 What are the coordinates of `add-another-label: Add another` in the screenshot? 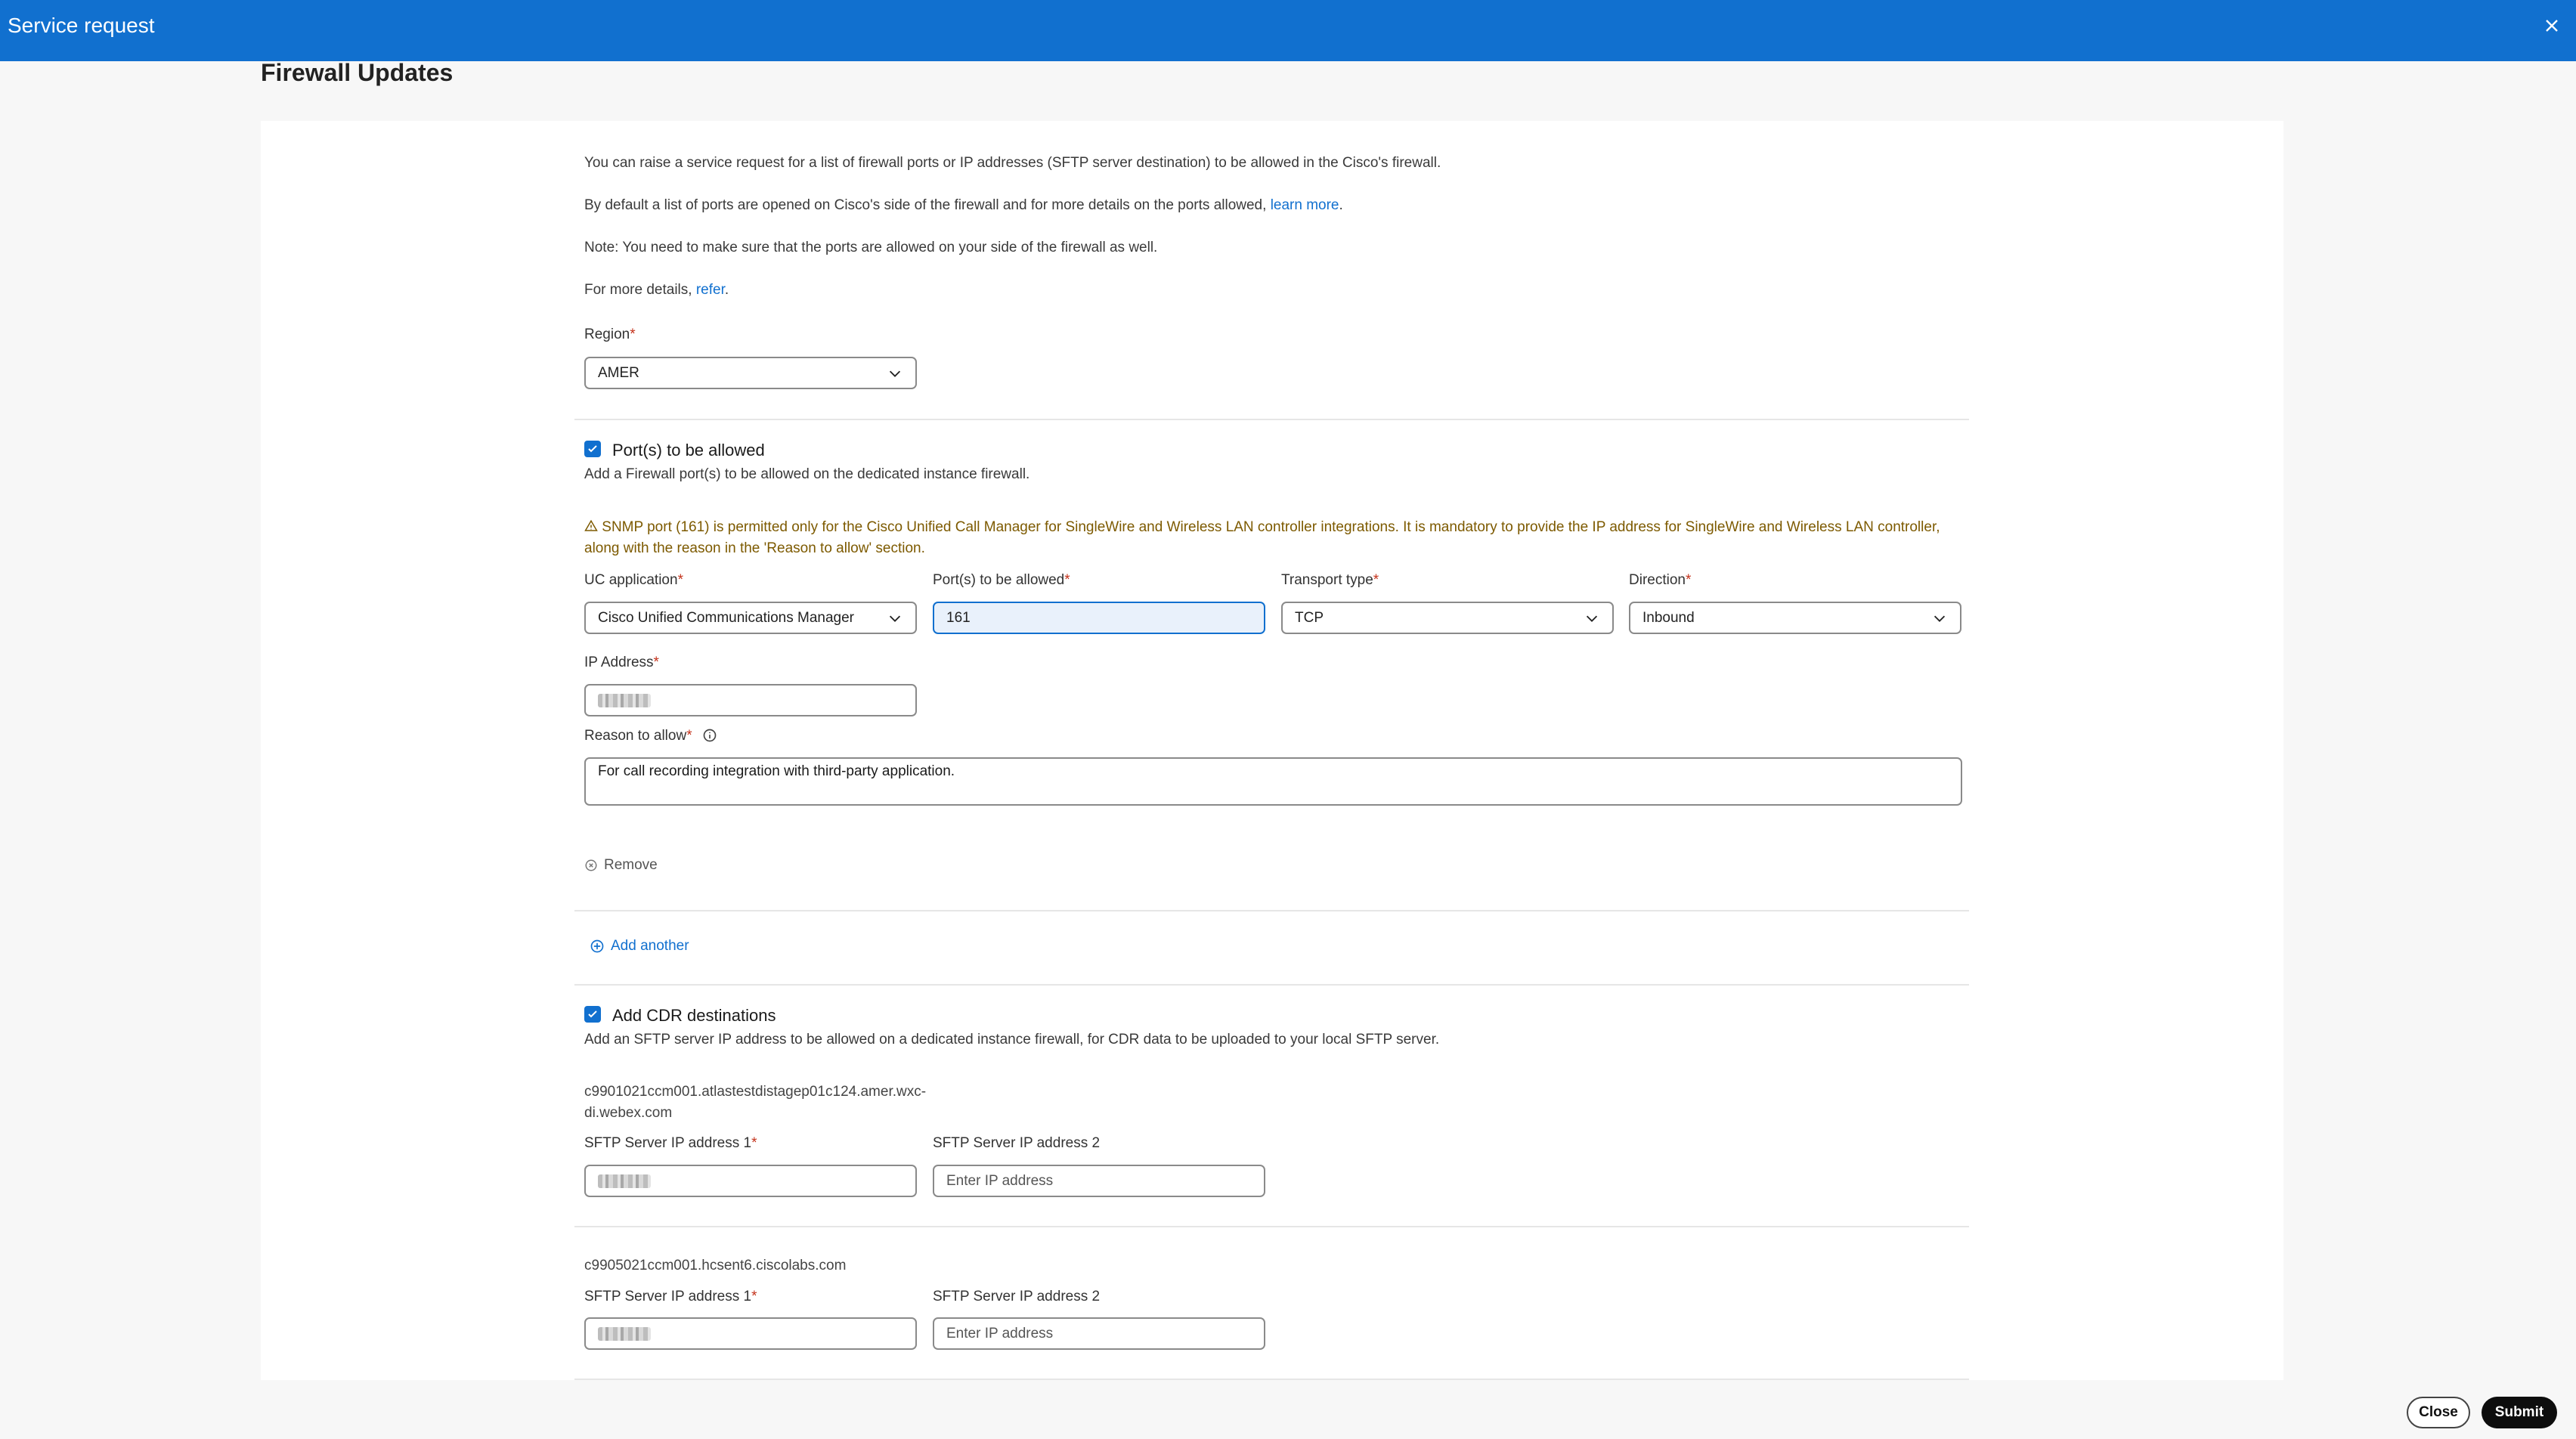 It's located at (650, 946).